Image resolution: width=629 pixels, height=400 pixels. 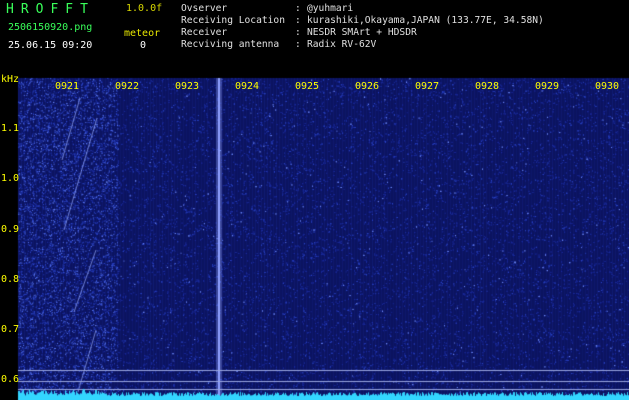 What do you see at coordinates (50, 45) in the screenshot?
I see `capture-datetime: 25.06.15 09:20` at bounding box center [50, 45].